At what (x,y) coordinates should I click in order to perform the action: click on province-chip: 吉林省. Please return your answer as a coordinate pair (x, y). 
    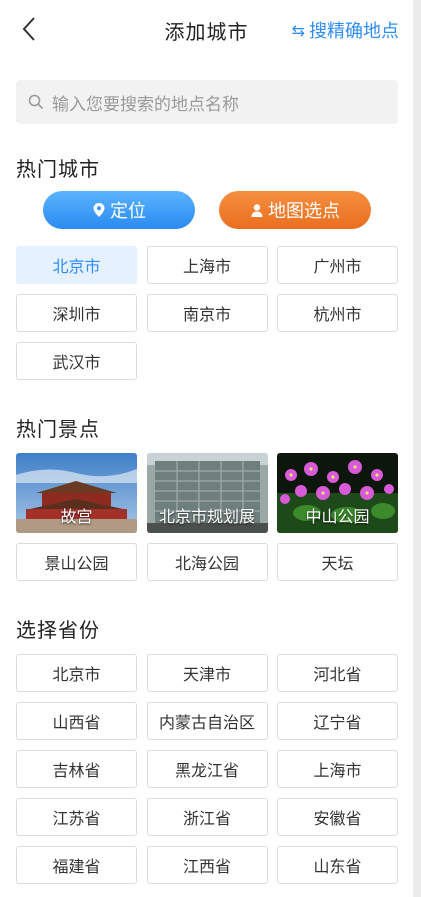
    Looking at the image, I should click on (76, 769).